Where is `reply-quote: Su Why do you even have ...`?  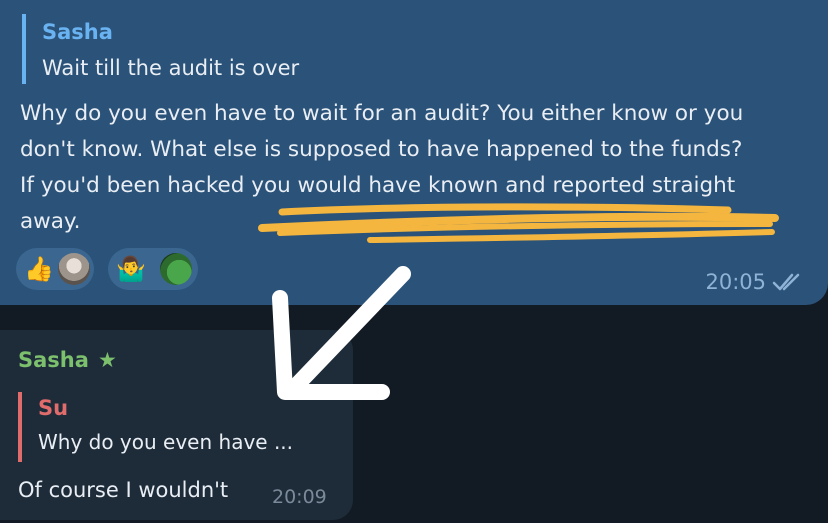 reply-quote: Su Why do you even have ... is located at coordinates (155, 427).